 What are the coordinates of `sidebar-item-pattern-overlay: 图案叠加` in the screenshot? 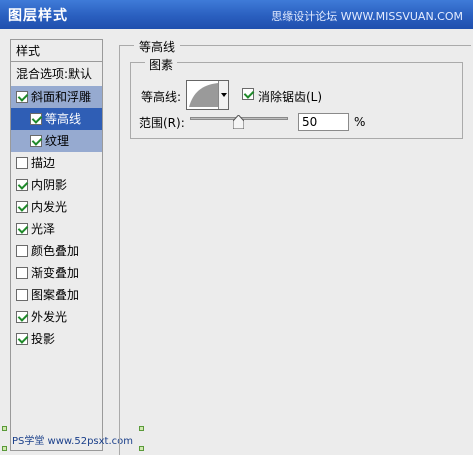 It's located at (56, 295).